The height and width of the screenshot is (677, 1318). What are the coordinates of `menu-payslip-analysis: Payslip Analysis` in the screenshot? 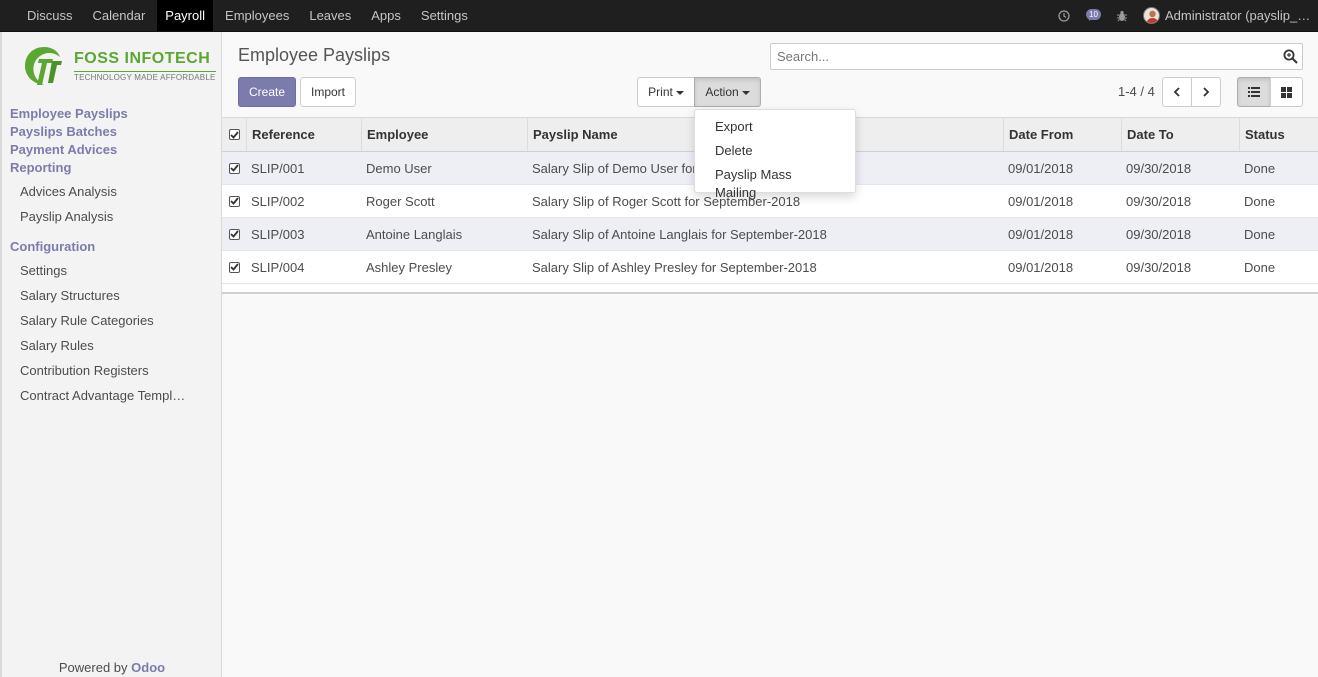 It's located at (110, 216).